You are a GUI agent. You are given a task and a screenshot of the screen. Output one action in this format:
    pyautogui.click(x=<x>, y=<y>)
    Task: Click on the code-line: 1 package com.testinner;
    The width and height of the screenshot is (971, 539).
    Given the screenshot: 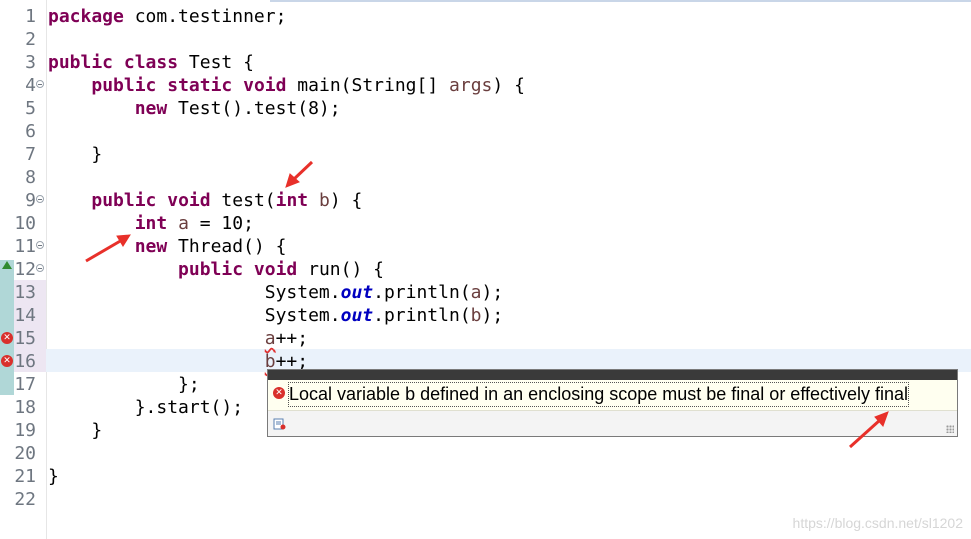 What is the action you would take?
    pyautogui.click(x=485, y=16)
    